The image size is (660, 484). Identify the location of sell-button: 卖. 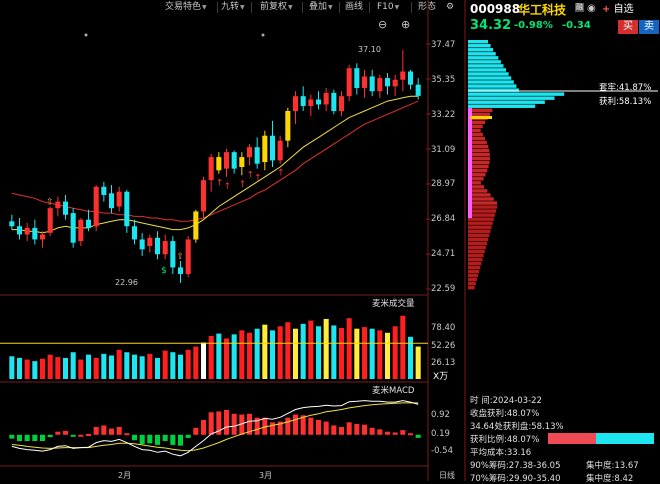
(649, 27).